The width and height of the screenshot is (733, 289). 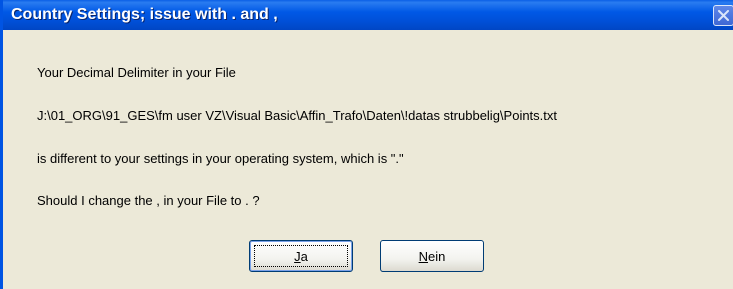 I want to click on no-button: Nein, so click(x=432, y=256).